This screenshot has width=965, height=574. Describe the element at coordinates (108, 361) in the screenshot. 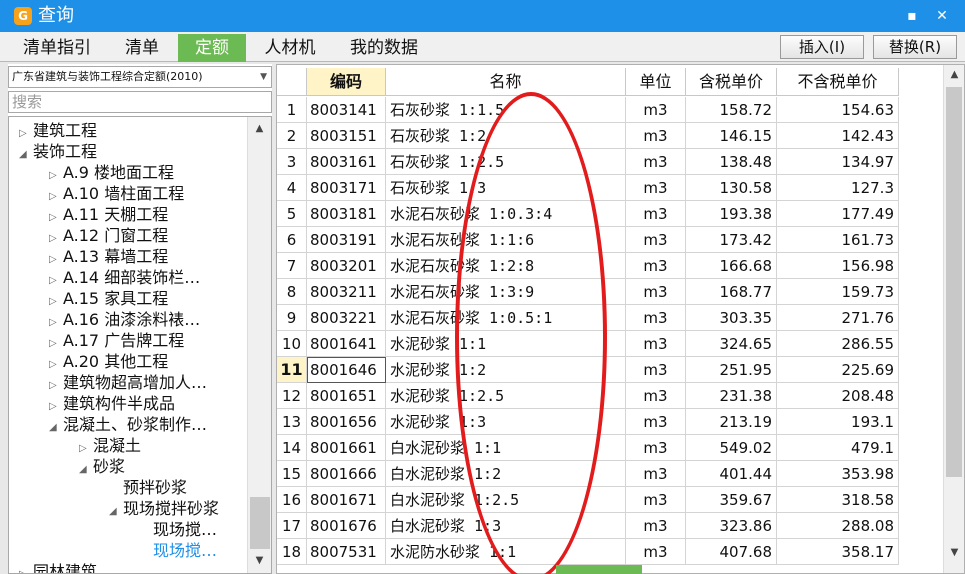

I see `tree-item: ▷ A.20 其他工程` at that location.